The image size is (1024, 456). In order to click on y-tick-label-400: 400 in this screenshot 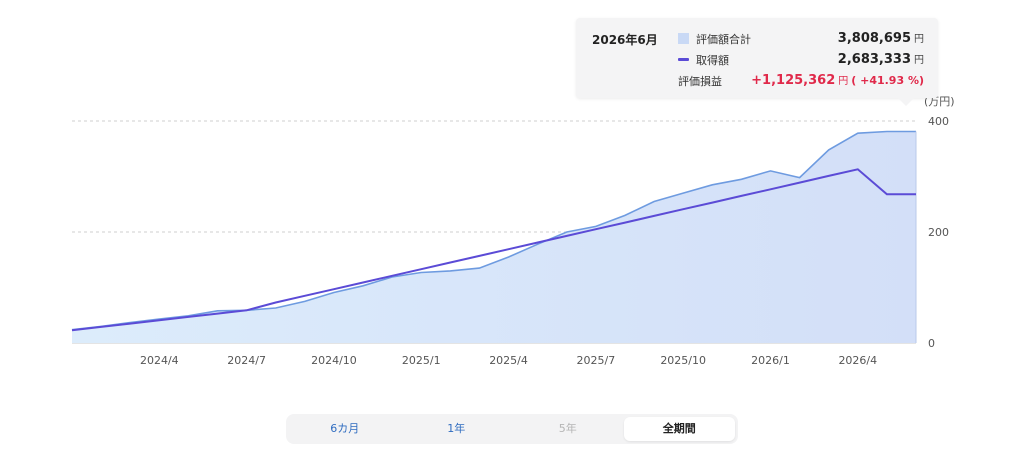, I will do `click(938, 121)`.